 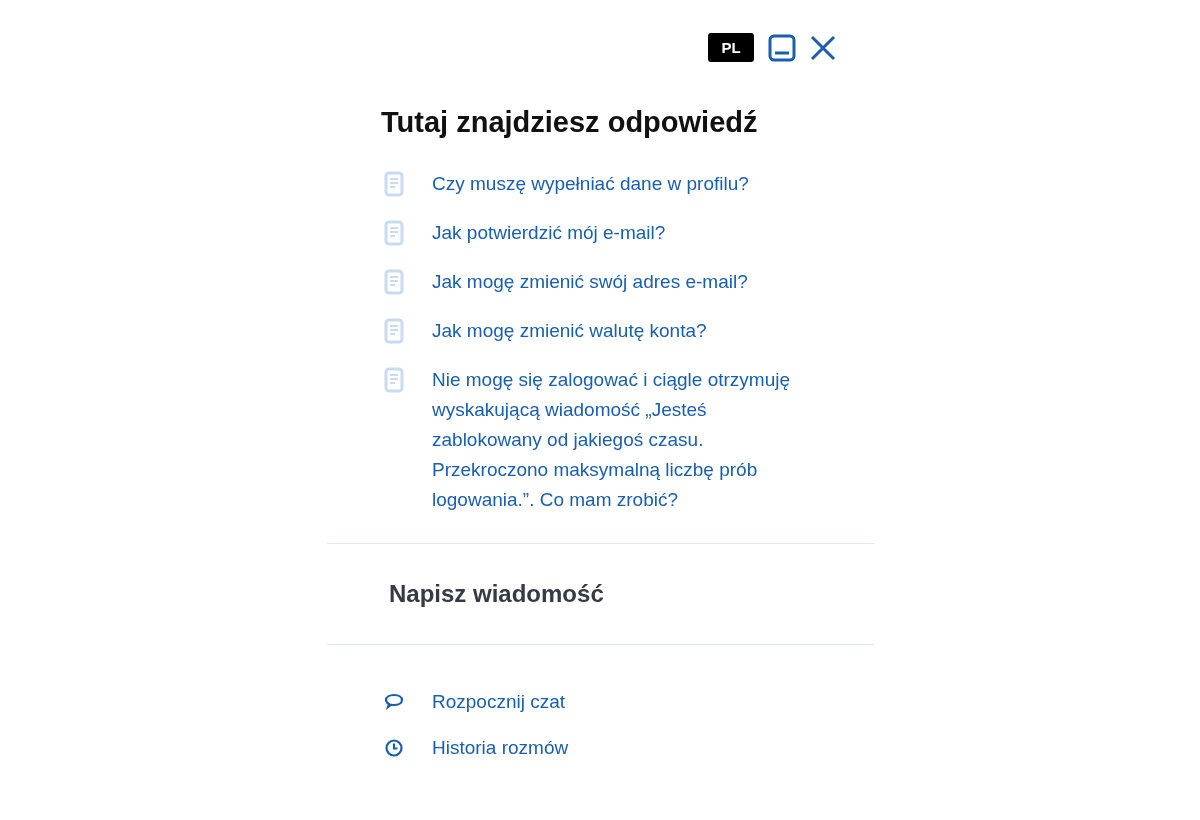 I want to click on article-link: Czy muszę wypełniać dane w profilu?, so click(x=590, y=184).